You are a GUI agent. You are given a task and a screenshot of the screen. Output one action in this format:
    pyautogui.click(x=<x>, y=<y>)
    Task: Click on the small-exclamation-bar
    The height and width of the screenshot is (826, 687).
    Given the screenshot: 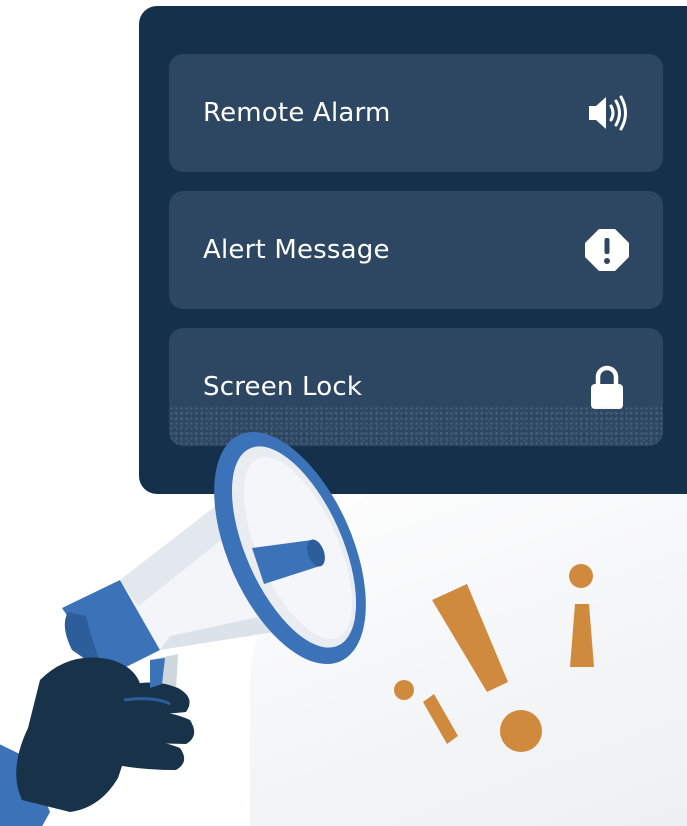 What is the action you would take?
    pyautogui.click(x=582, y=635)
    